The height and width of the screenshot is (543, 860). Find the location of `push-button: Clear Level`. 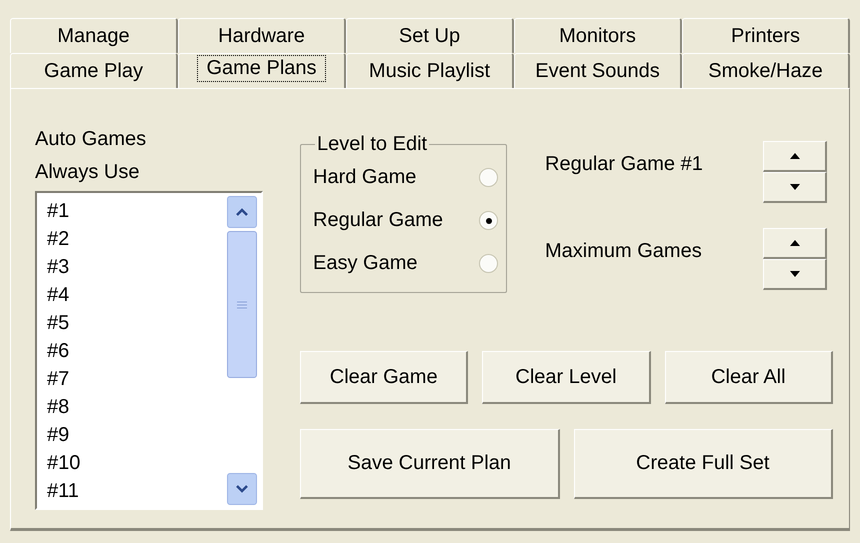

push-button: Clear Level is located at coordinates (566, 377).